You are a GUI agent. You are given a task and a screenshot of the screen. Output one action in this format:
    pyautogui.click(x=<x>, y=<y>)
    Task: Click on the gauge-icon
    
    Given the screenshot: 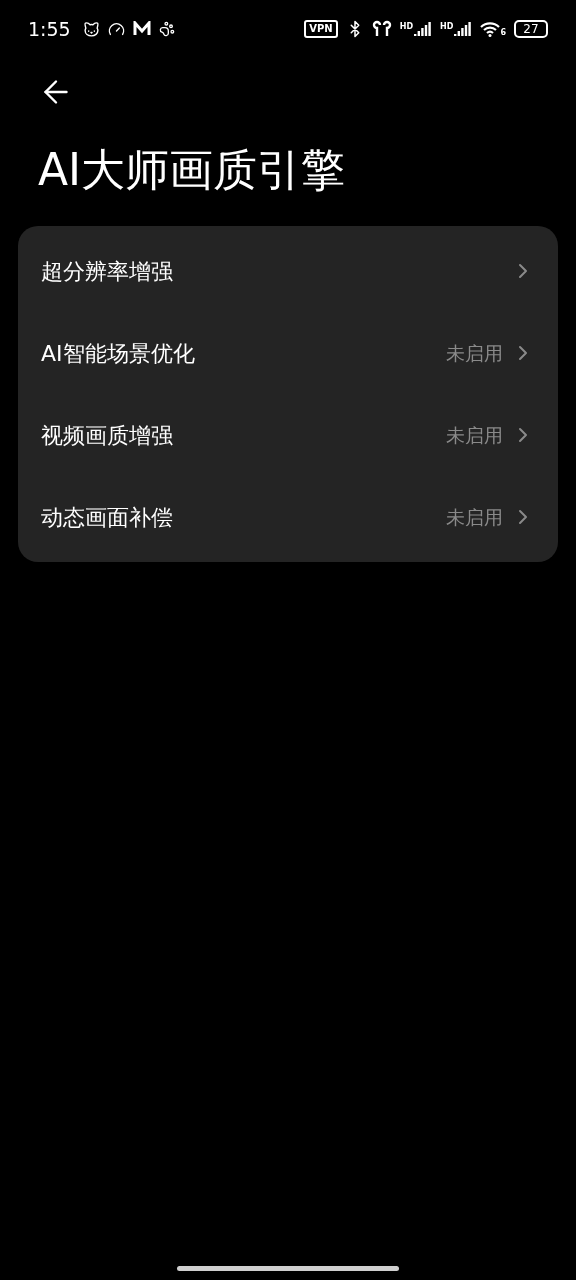 What is the action you would take?
    pyautogui.click(x=116, y=29)
    